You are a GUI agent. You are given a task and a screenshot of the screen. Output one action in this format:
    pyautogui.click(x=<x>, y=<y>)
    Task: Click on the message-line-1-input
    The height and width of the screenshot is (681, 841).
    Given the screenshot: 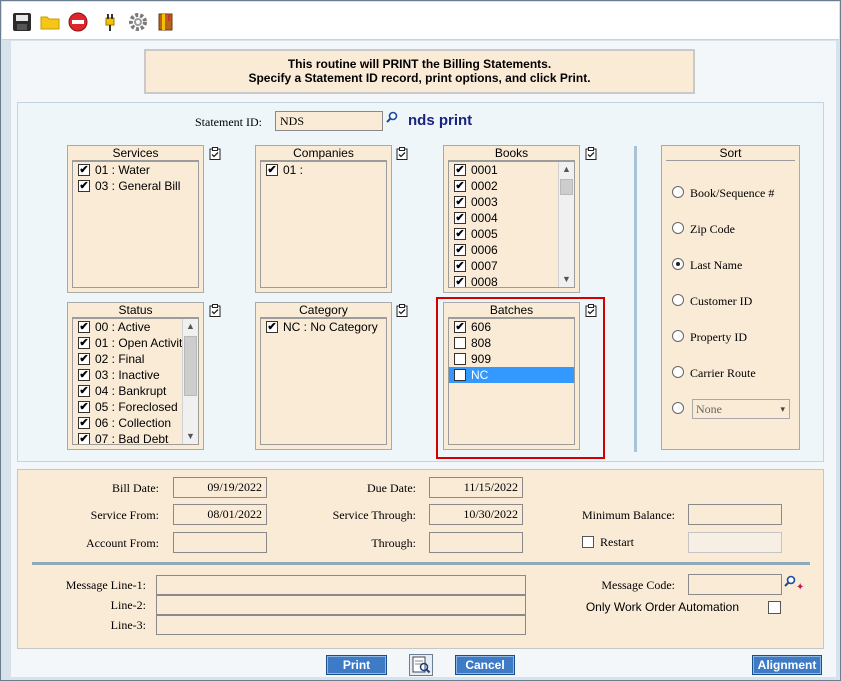 What is the action you would take?
    pyautogui.click(x=341, y=585)
    